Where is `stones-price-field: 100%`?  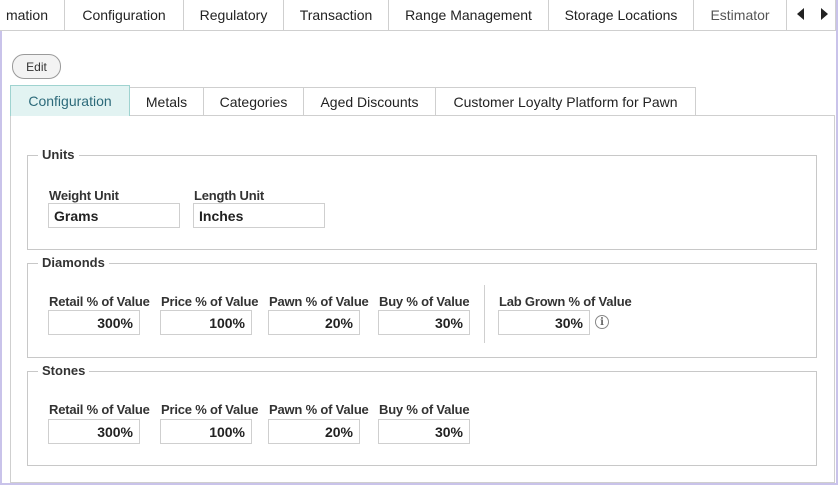 stones-price-field: 100% is located at coordinates (206, 431).